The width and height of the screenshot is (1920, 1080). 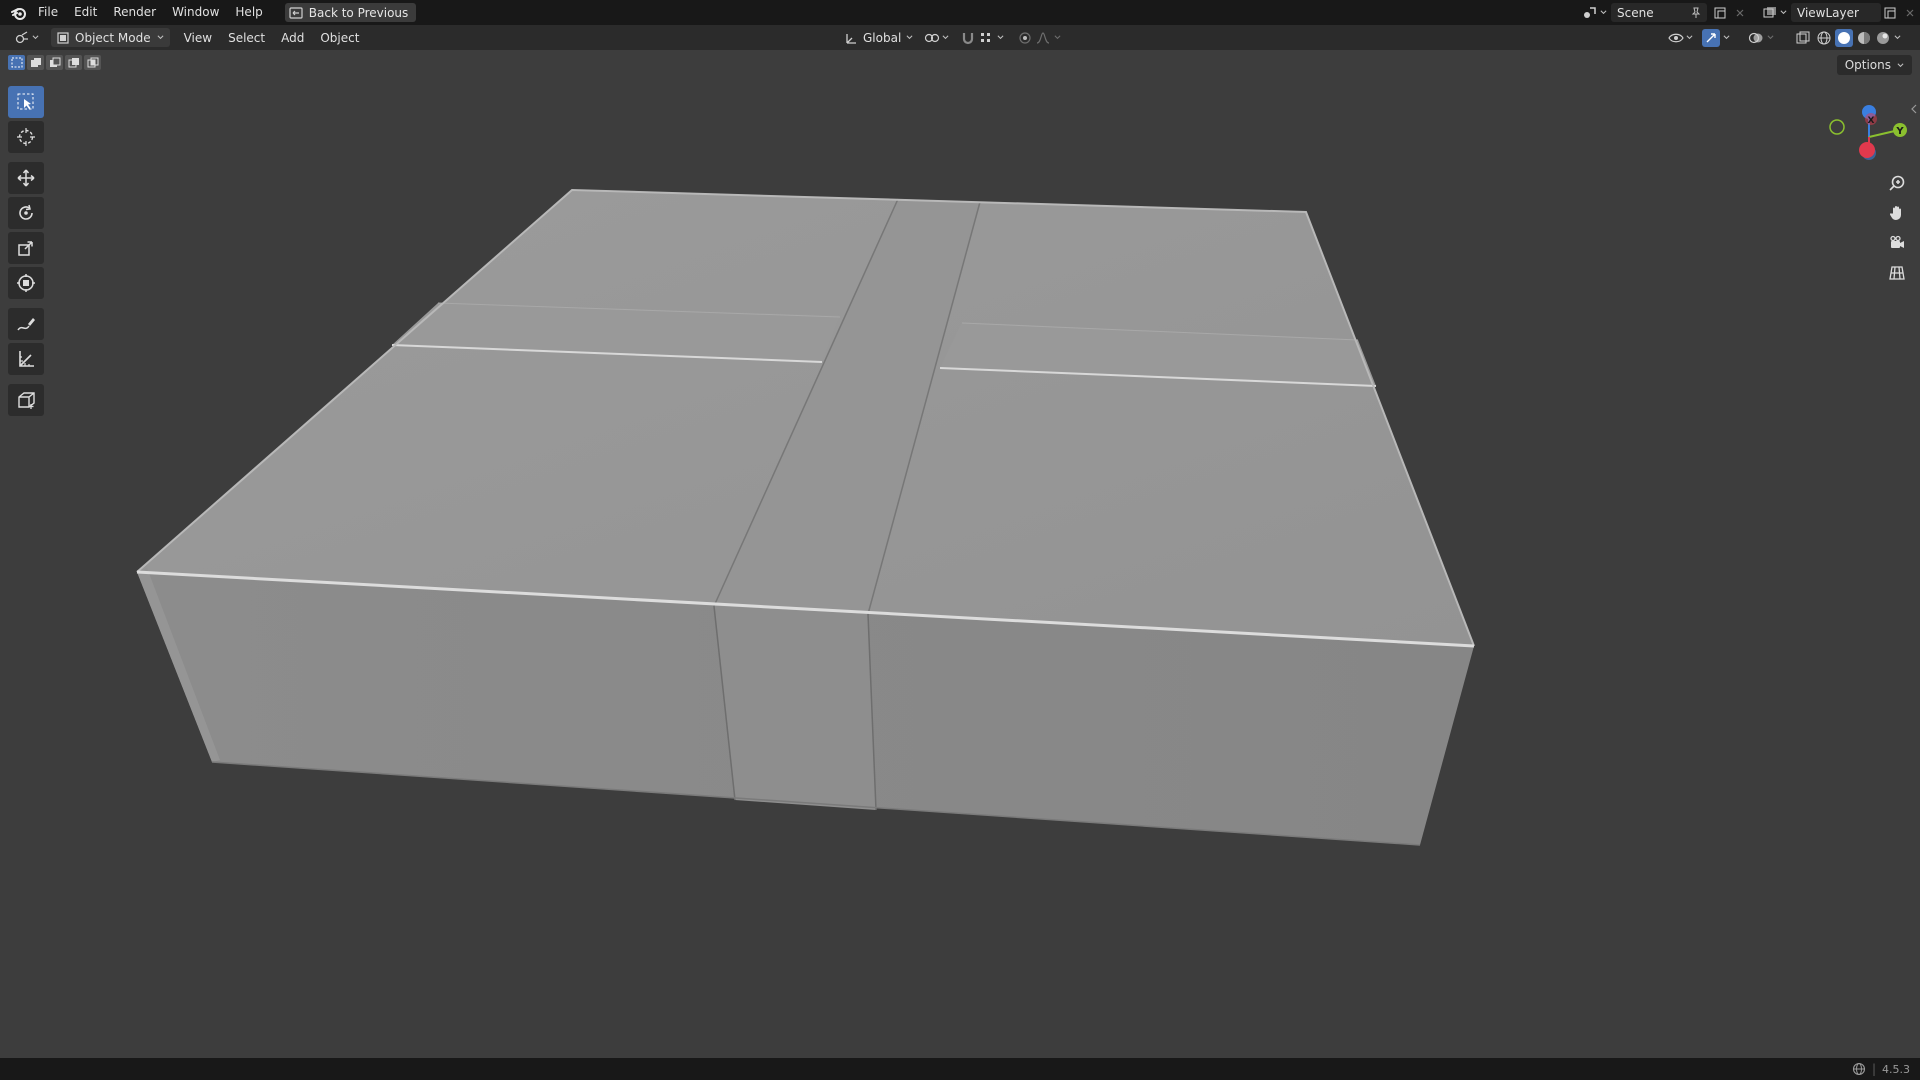 I want to click on rotate-tool-icon, so click(x=26, y=213).